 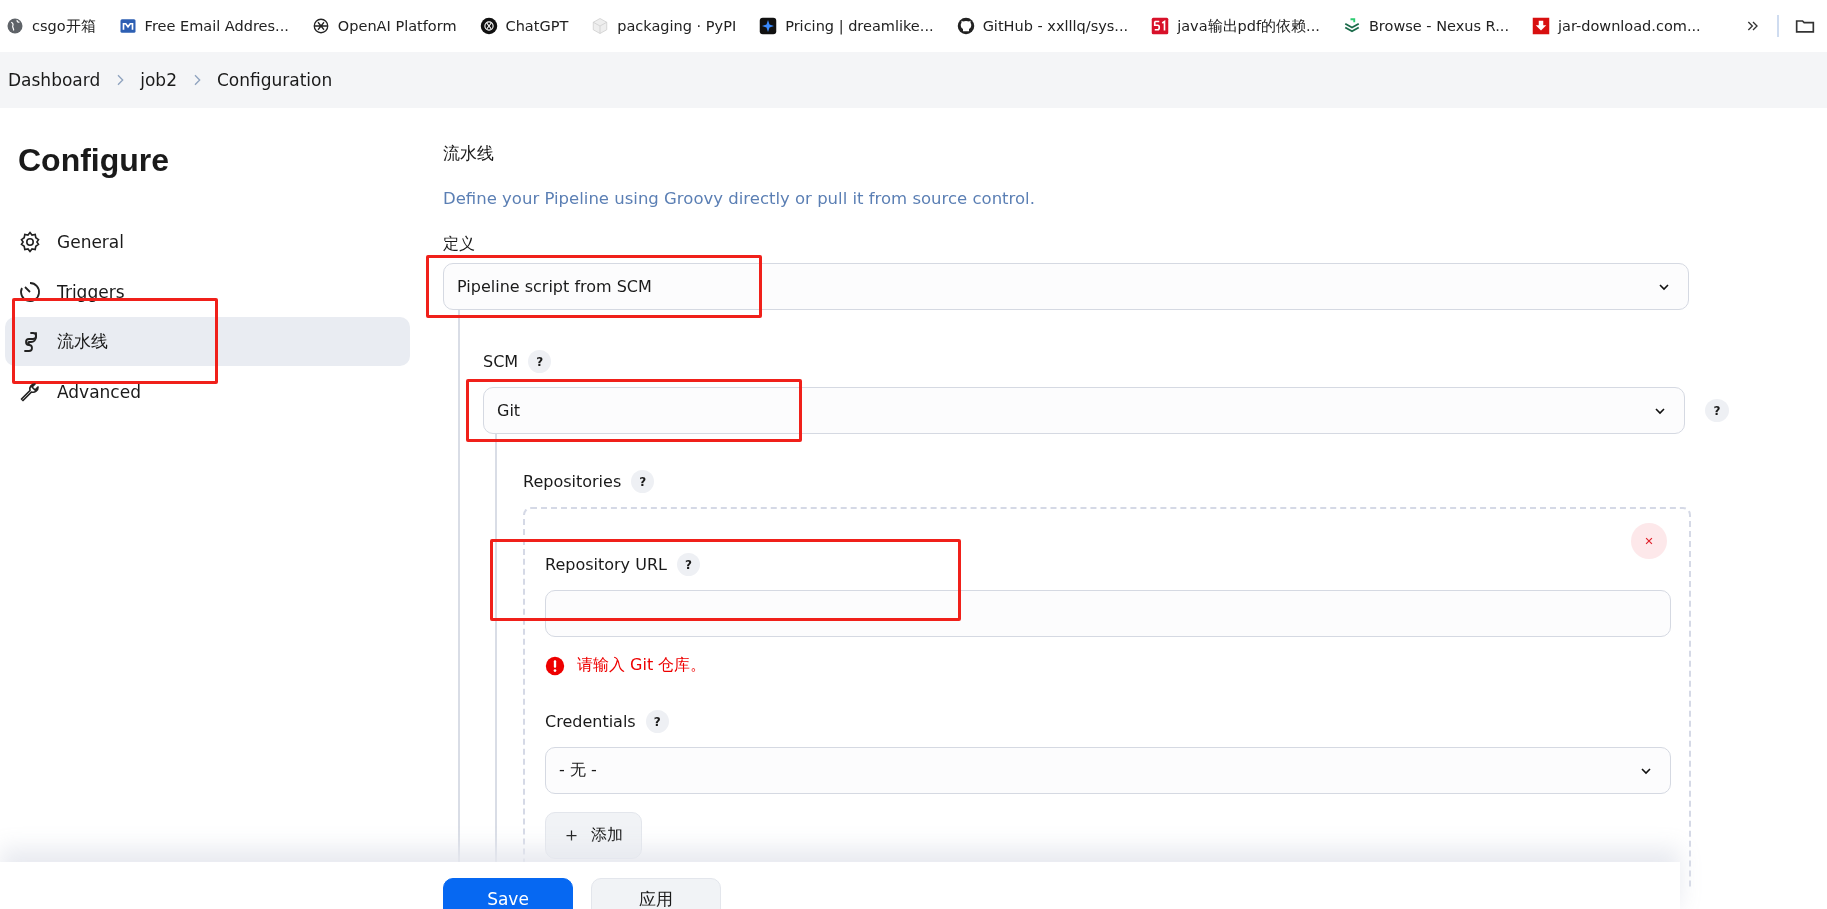 I want to click on cube-icon, so click(x=600, y=26).